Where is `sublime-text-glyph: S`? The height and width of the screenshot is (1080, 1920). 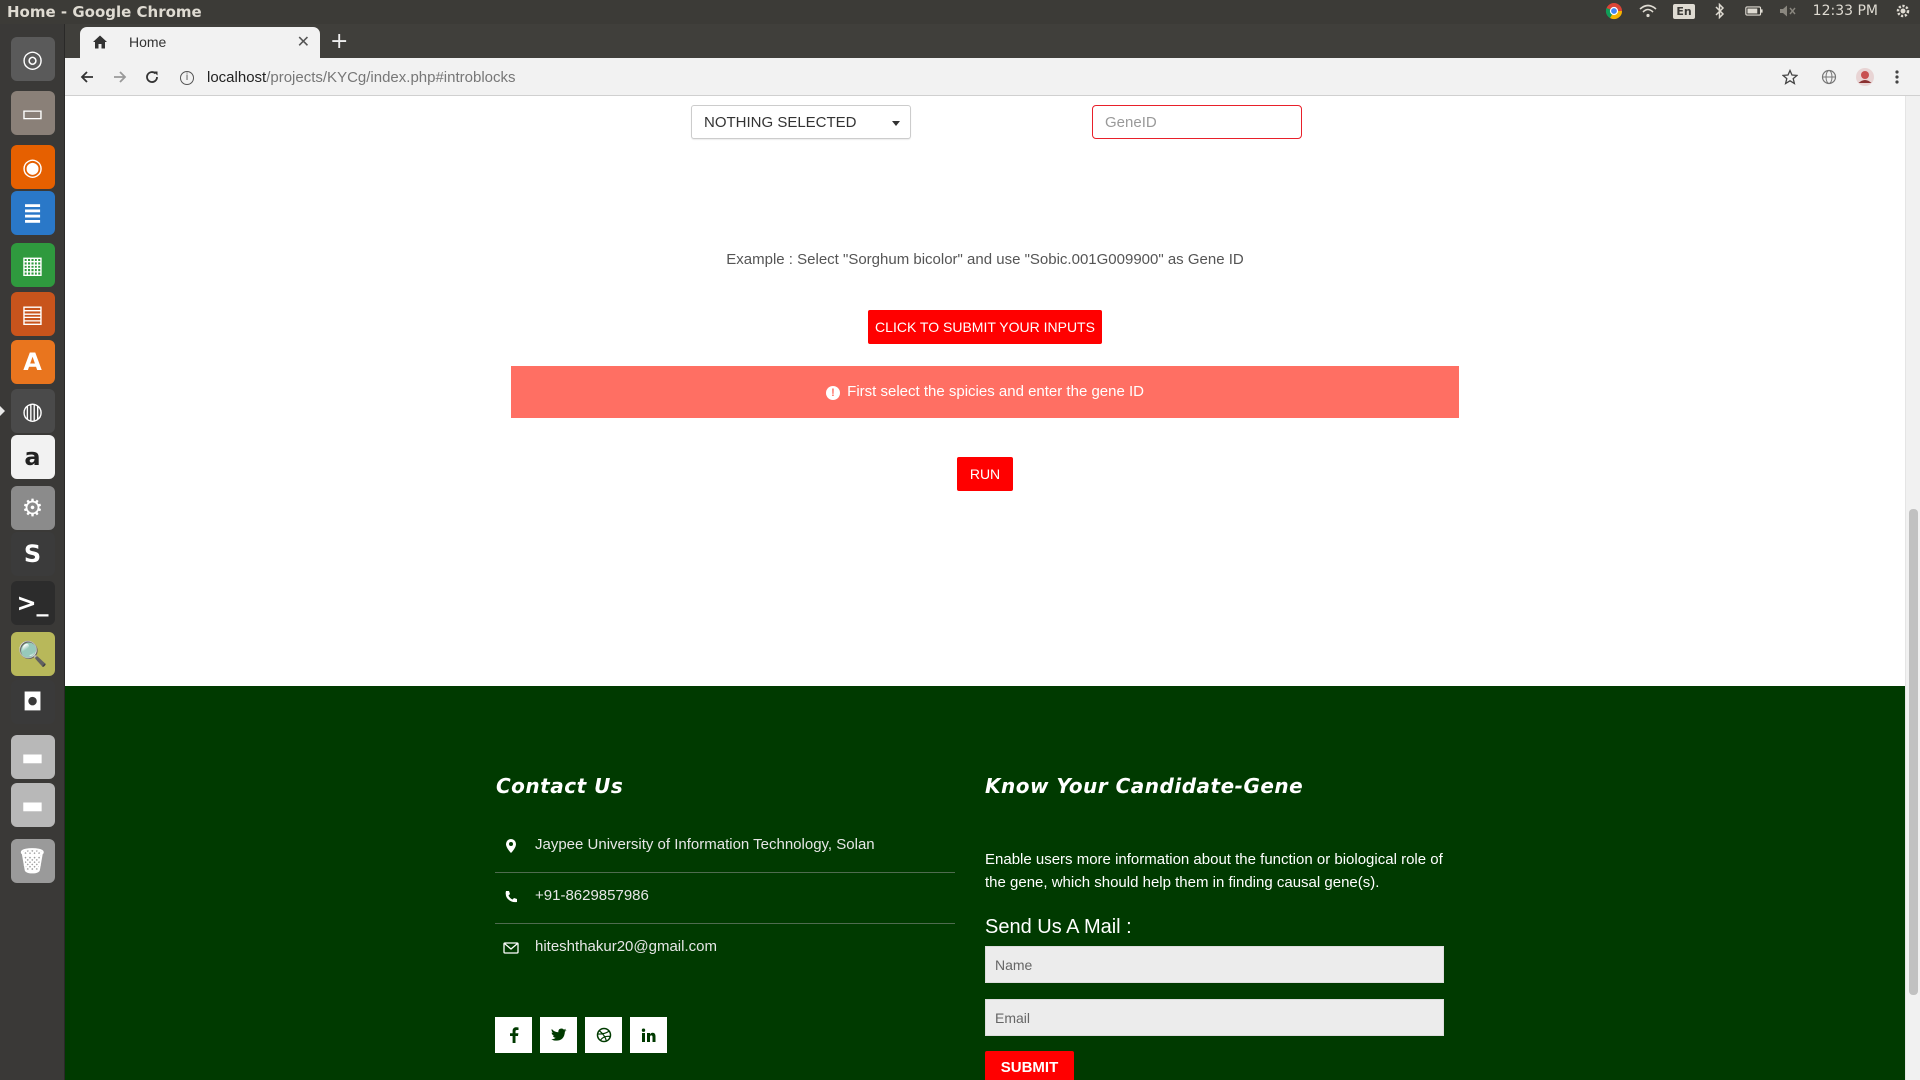
sublime-text-glyph: S is located at coordinates (32, 553).